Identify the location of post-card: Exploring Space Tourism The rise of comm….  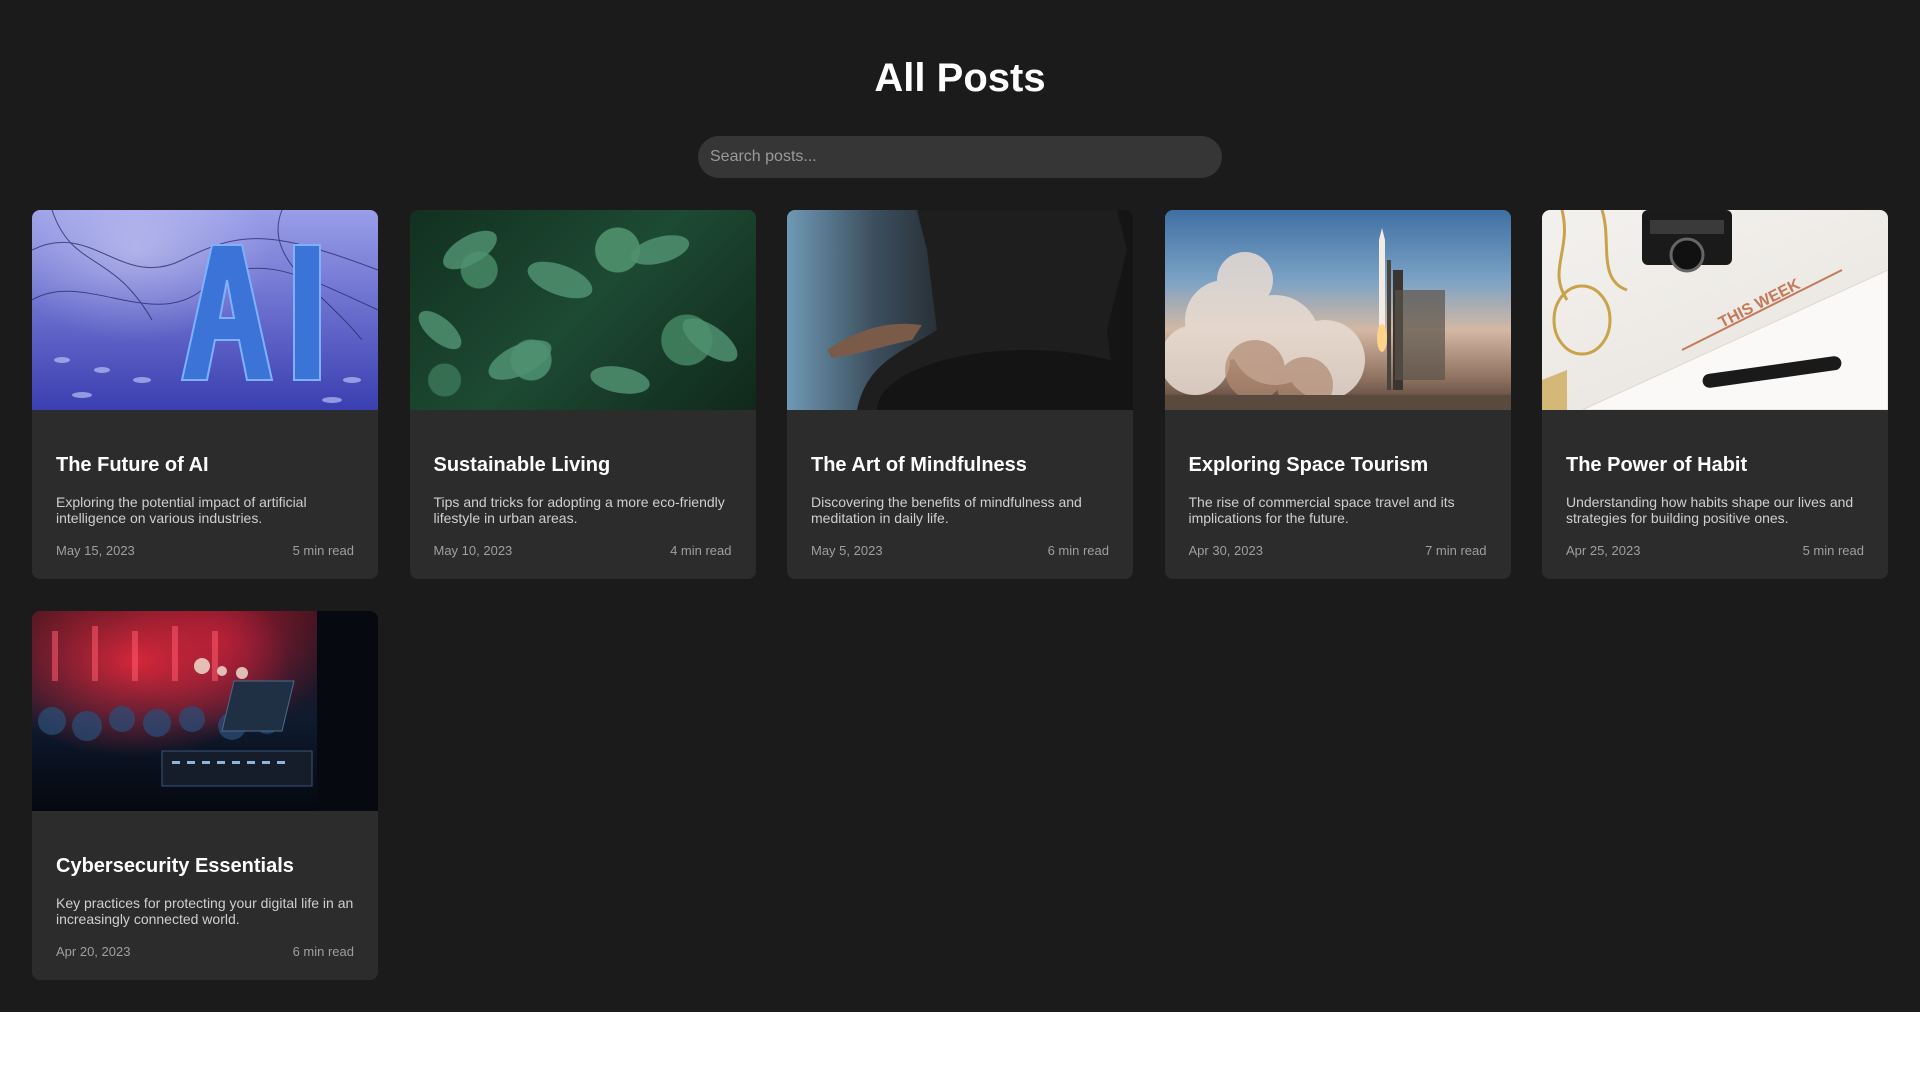
(1337, 394).